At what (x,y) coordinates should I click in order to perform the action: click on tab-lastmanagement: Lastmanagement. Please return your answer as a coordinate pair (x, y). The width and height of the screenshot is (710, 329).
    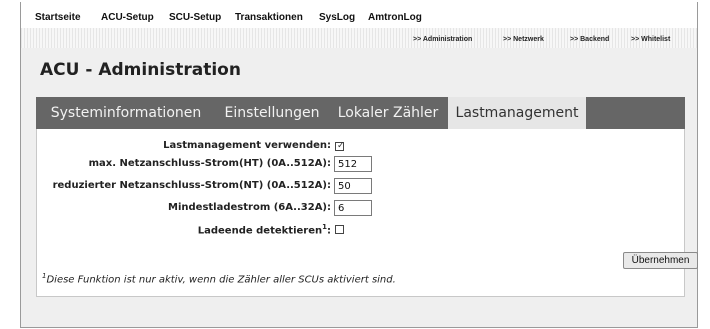
    Looking at the image, I should click on (517, 113).